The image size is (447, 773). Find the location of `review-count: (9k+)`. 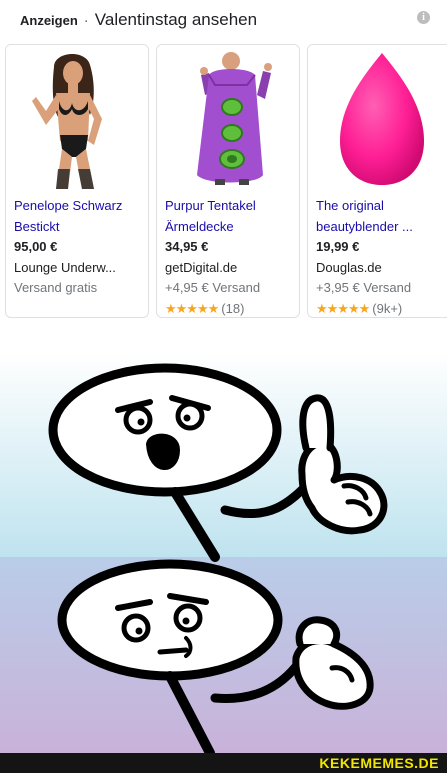

review-count: (9k+) is located at coordinates (387, 308).